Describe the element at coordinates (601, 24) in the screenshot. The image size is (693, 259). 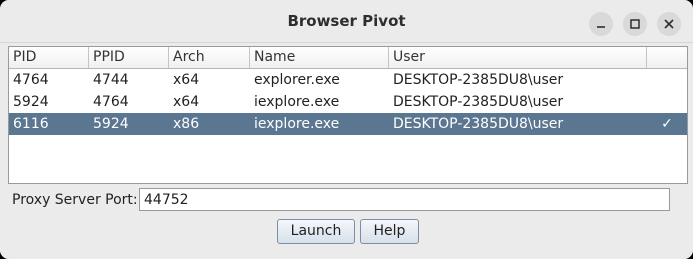
I see `minimize-button` at that location.